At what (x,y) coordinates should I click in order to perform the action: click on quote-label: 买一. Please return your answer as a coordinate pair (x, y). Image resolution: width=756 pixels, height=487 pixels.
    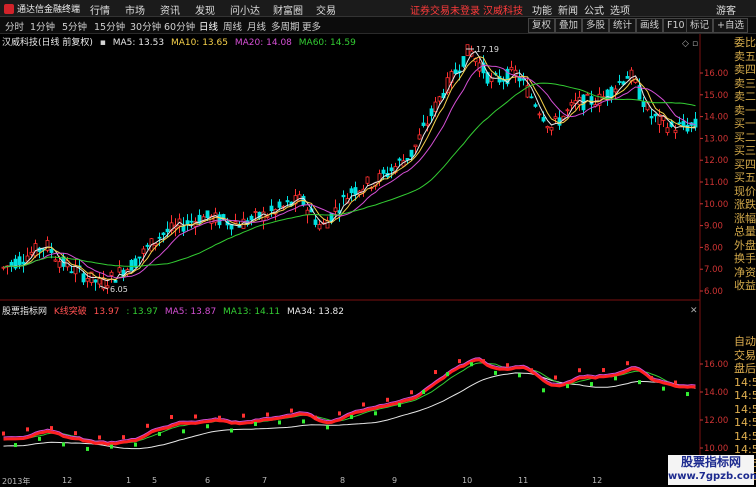
    Looking at the image, I should click on (745, 123).